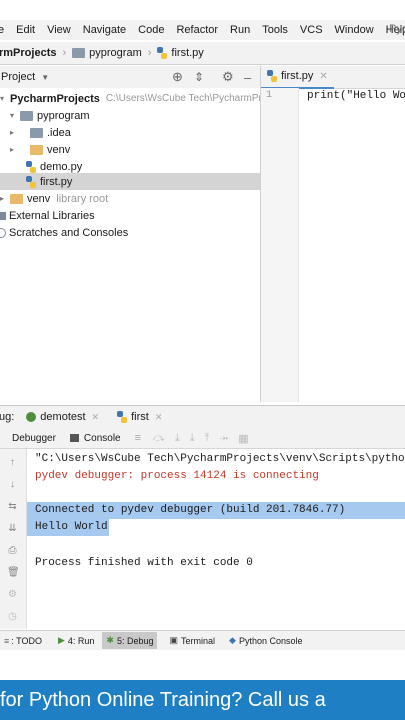 The image size is (405, 720). What do you see at coordinates (2, 30) in the screenshot?
I see `menu-file: e` at bounding box center [2, 30].